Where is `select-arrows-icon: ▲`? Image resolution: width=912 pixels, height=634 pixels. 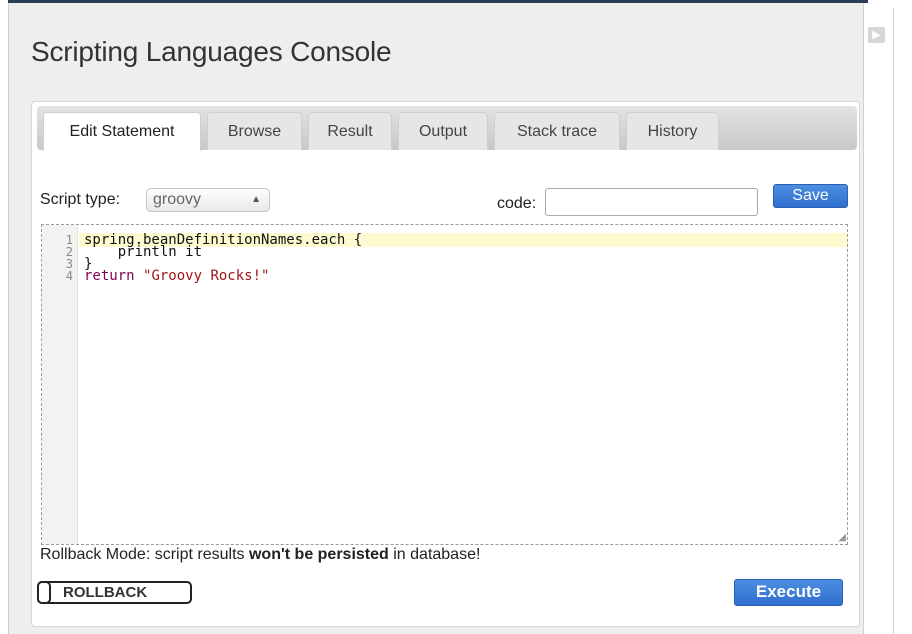
select-arrows-icon: ▲ is located at coordinates (256, 199).